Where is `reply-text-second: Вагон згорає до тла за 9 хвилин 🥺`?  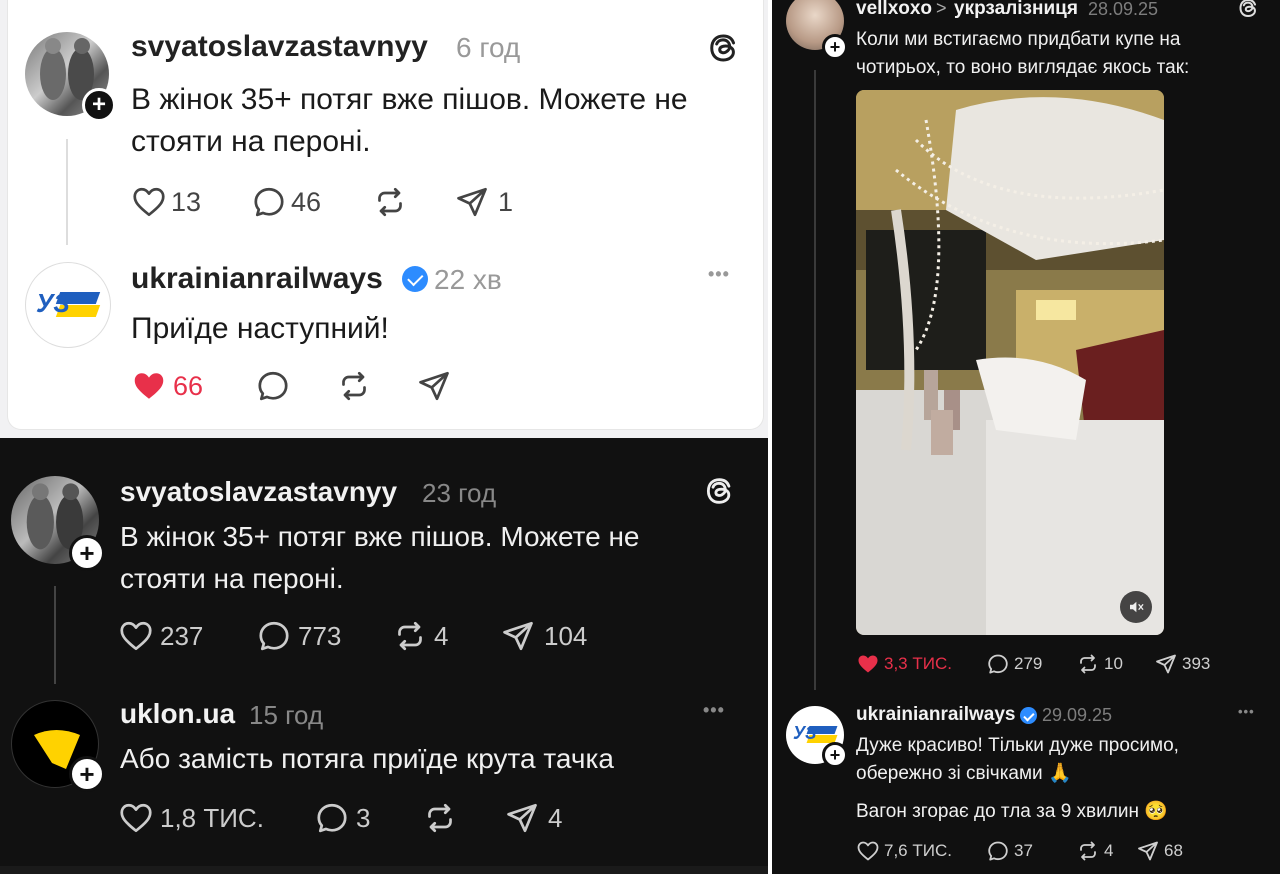
reply-text-second: Вагон згорає до тла за 9 хвилин 🥺 is located at coordinates (1012, 811).